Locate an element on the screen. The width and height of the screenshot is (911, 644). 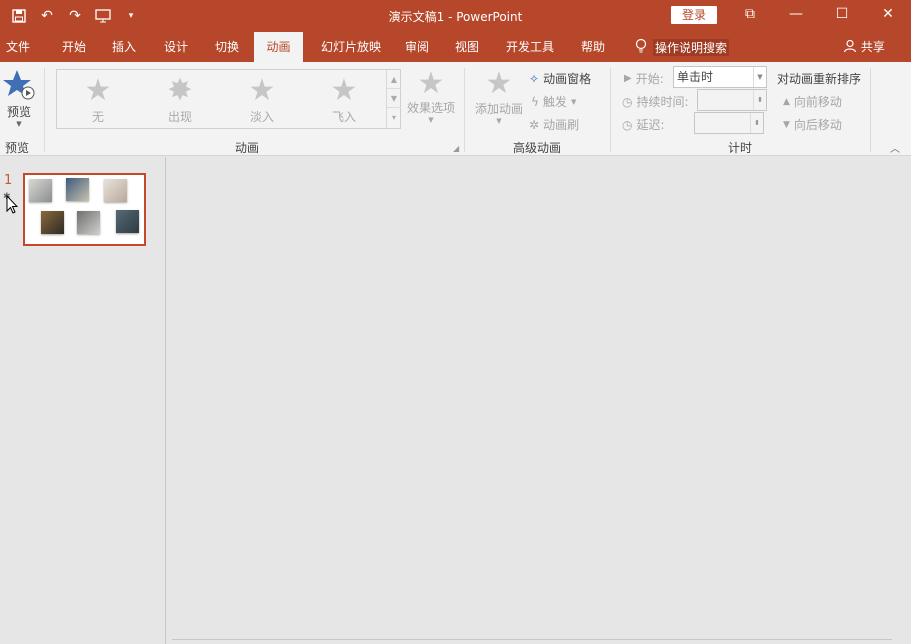
tab-file: 文件 is located at coordinates (18, 47).